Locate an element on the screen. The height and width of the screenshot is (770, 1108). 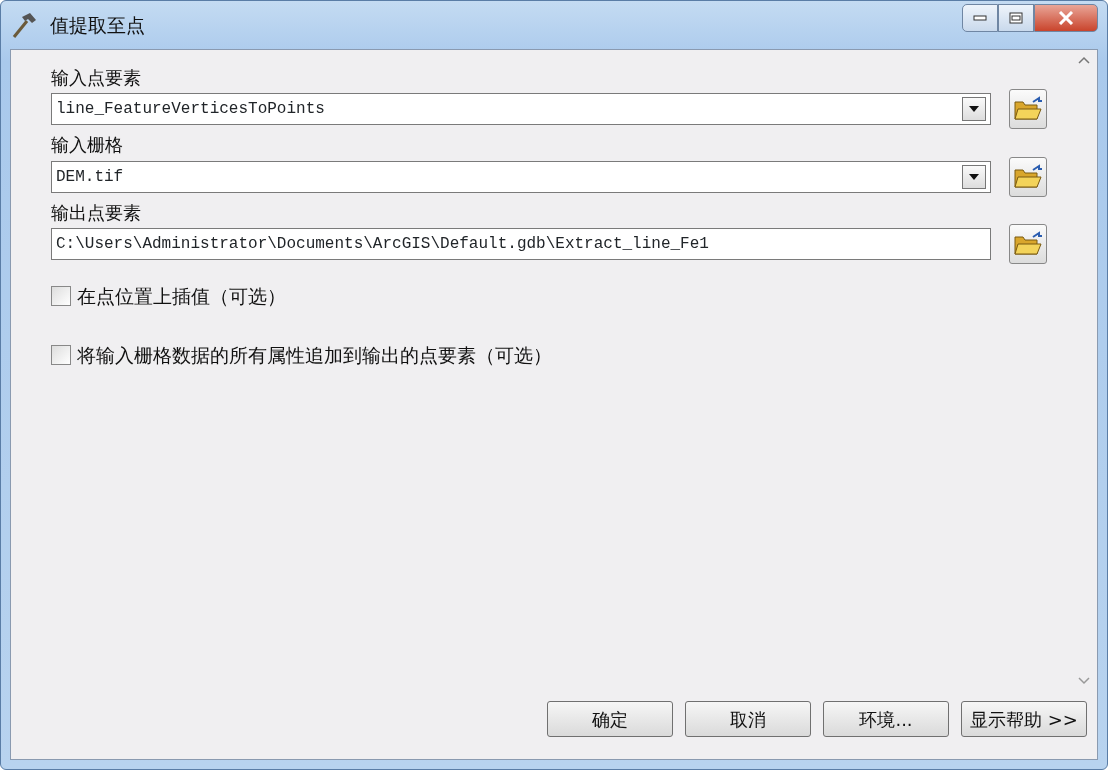
field-label: 输入点要素 is located at coordinates (96, 78).